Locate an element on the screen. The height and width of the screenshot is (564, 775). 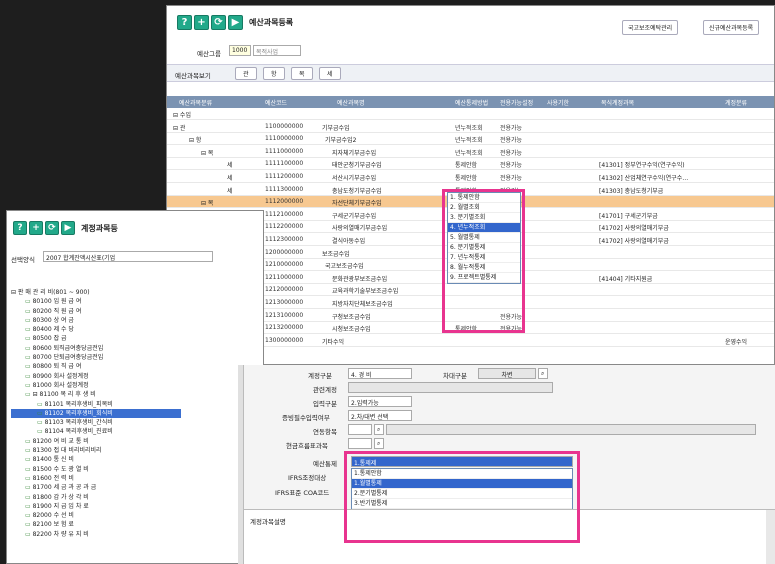
tree-item: ▭ 82100 보 험 료 is located at coordinates (96, 524).